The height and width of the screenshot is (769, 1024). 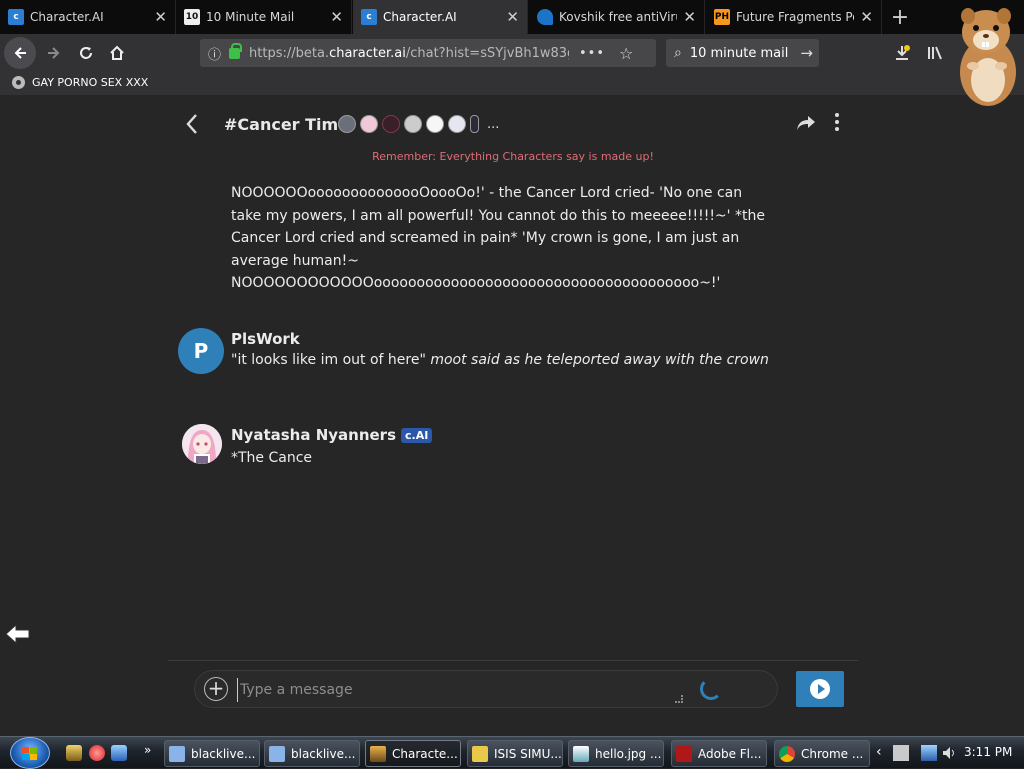 What do you see at coordinates (287, 124) in the screenshot?
I see `room-title: #Cancer Time` at bounding box center [287, 124].